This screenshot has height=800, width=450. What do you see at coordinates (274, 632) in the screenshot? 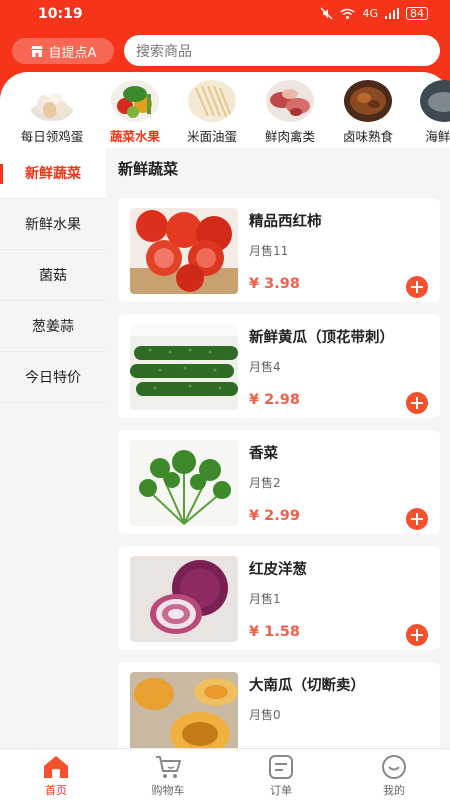
I see `product-price: ¥ 1.58` at bounding box center [274, 632].